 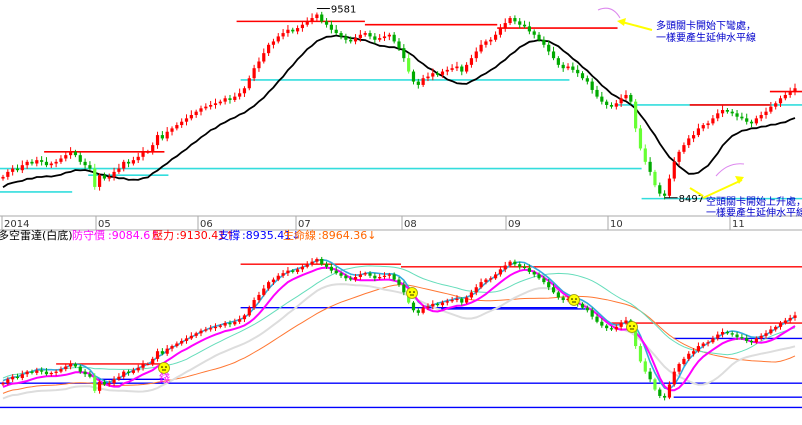 I want to click on x-tick-label: 08, so click(x=410, y=224).